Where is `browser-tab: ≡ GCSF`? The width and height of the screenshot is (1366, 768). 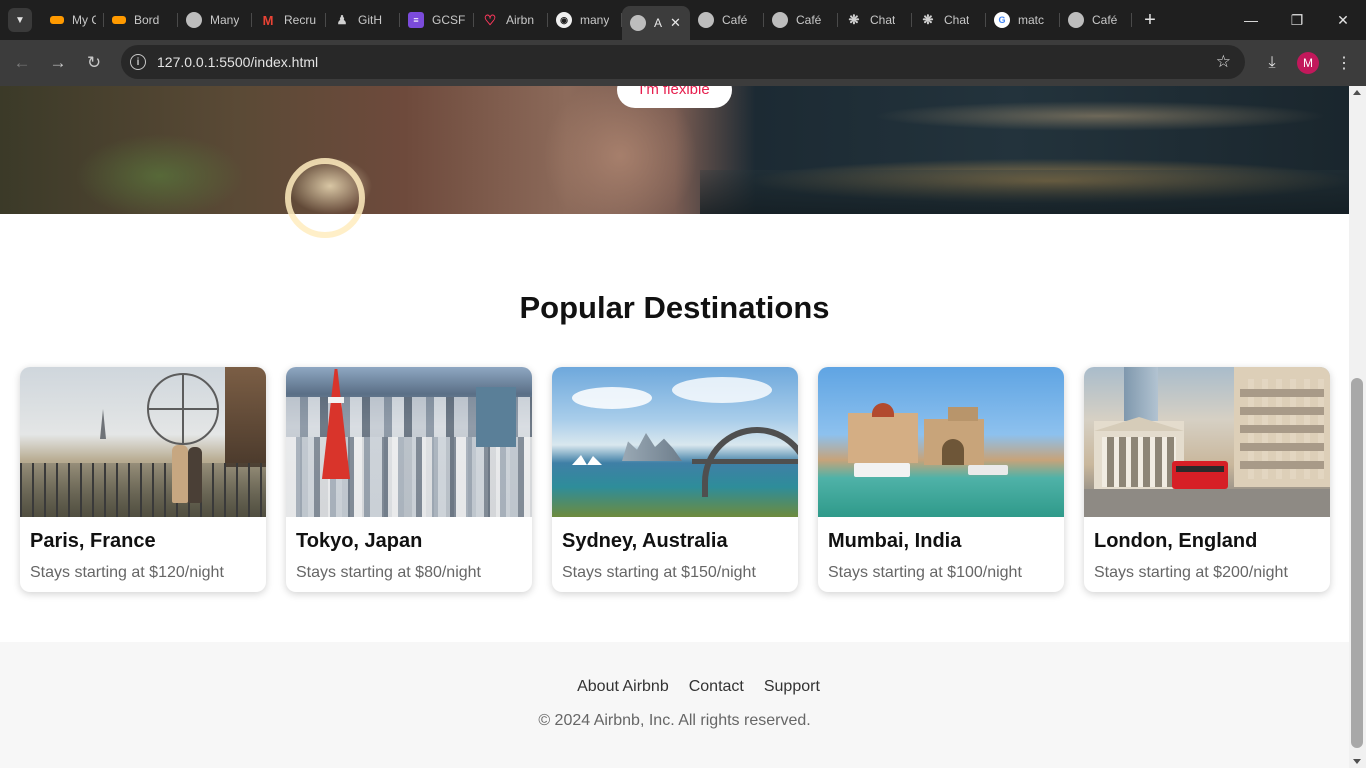
browser-tab: ≡ GCSF is located at coordinates (437, 20).